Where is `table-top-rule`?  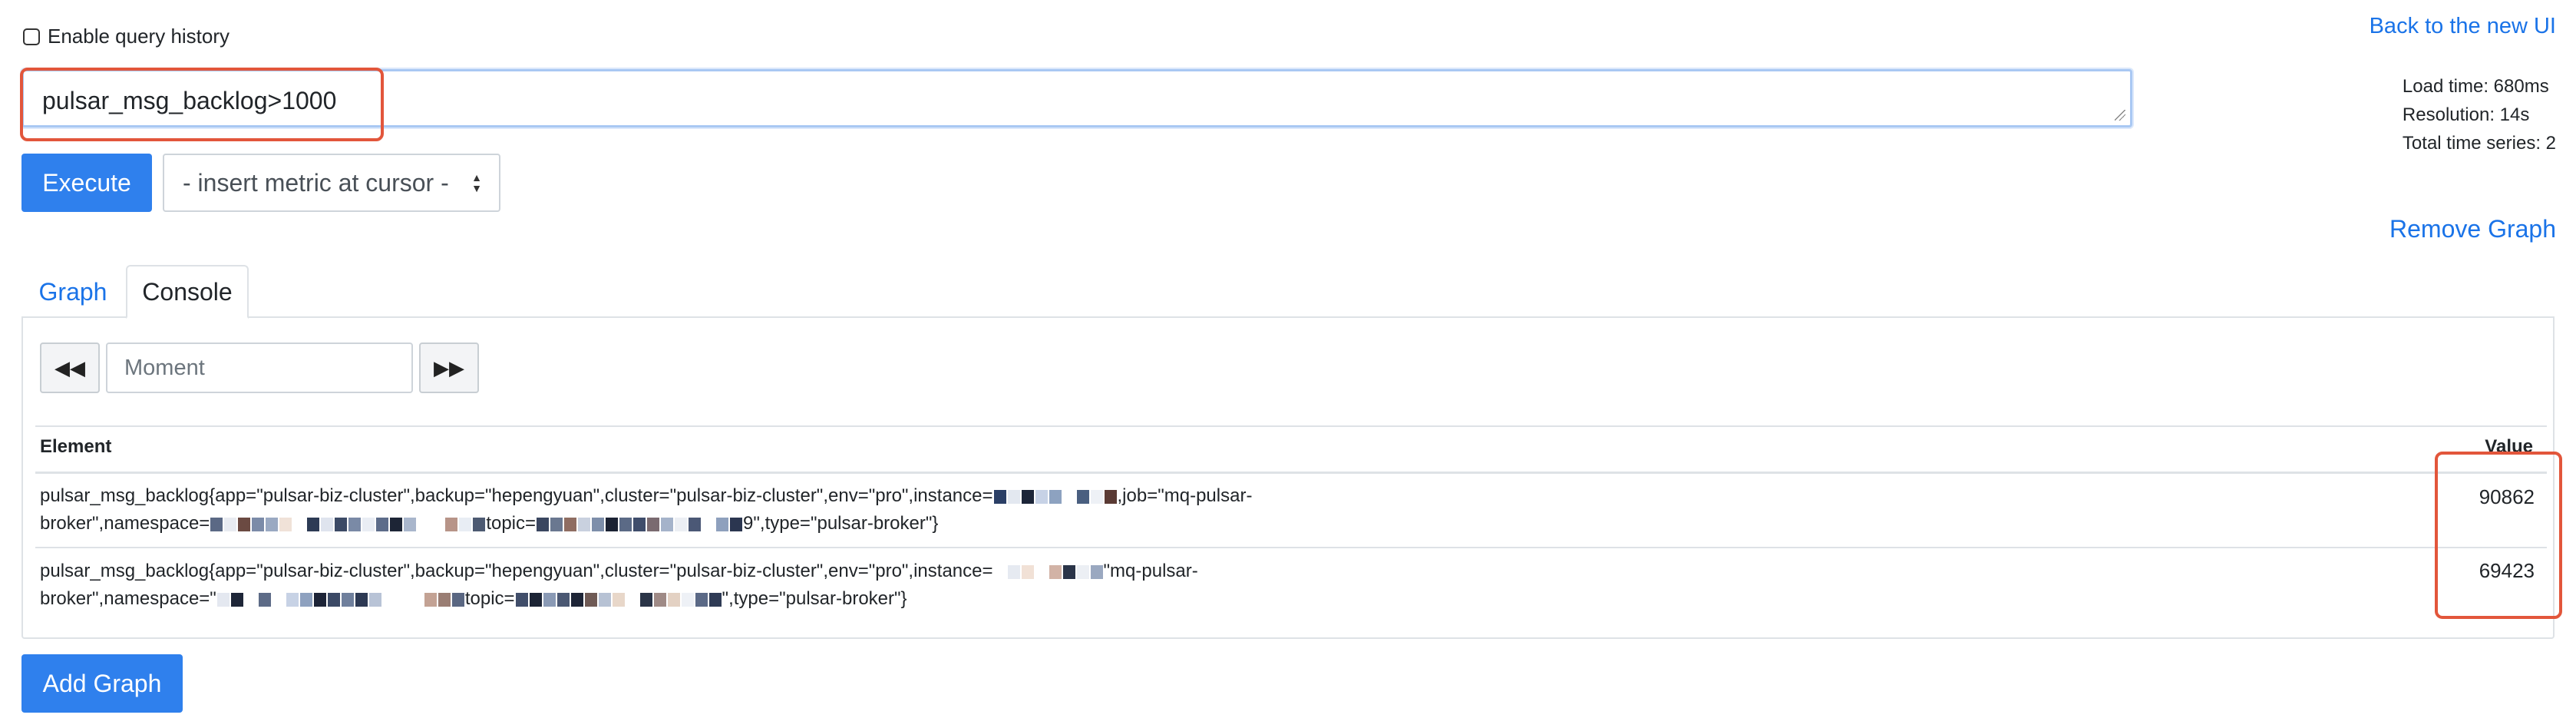 table-top-rule is located at coordinates (1291, 426).